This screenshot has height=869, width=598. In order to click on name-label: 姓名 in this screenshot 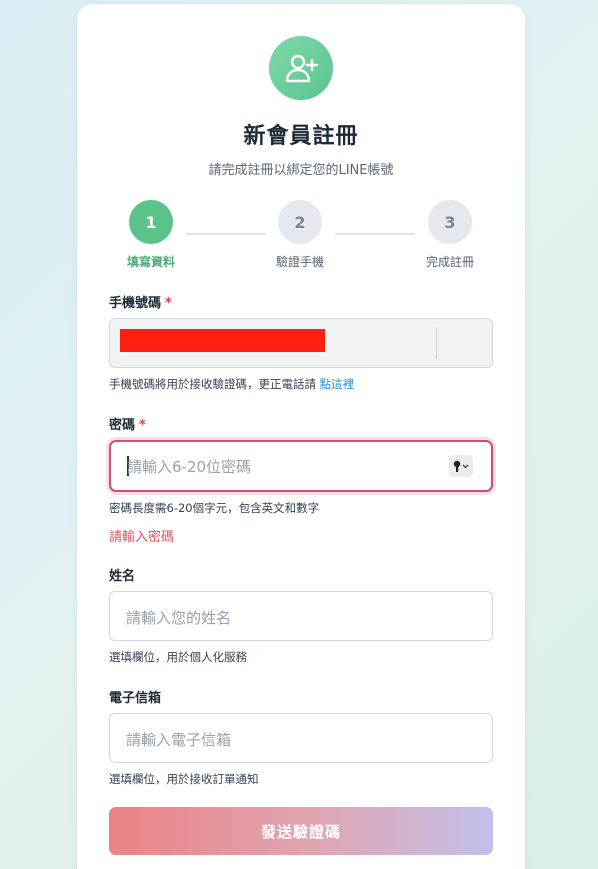, I will do `click(122, 576)`.